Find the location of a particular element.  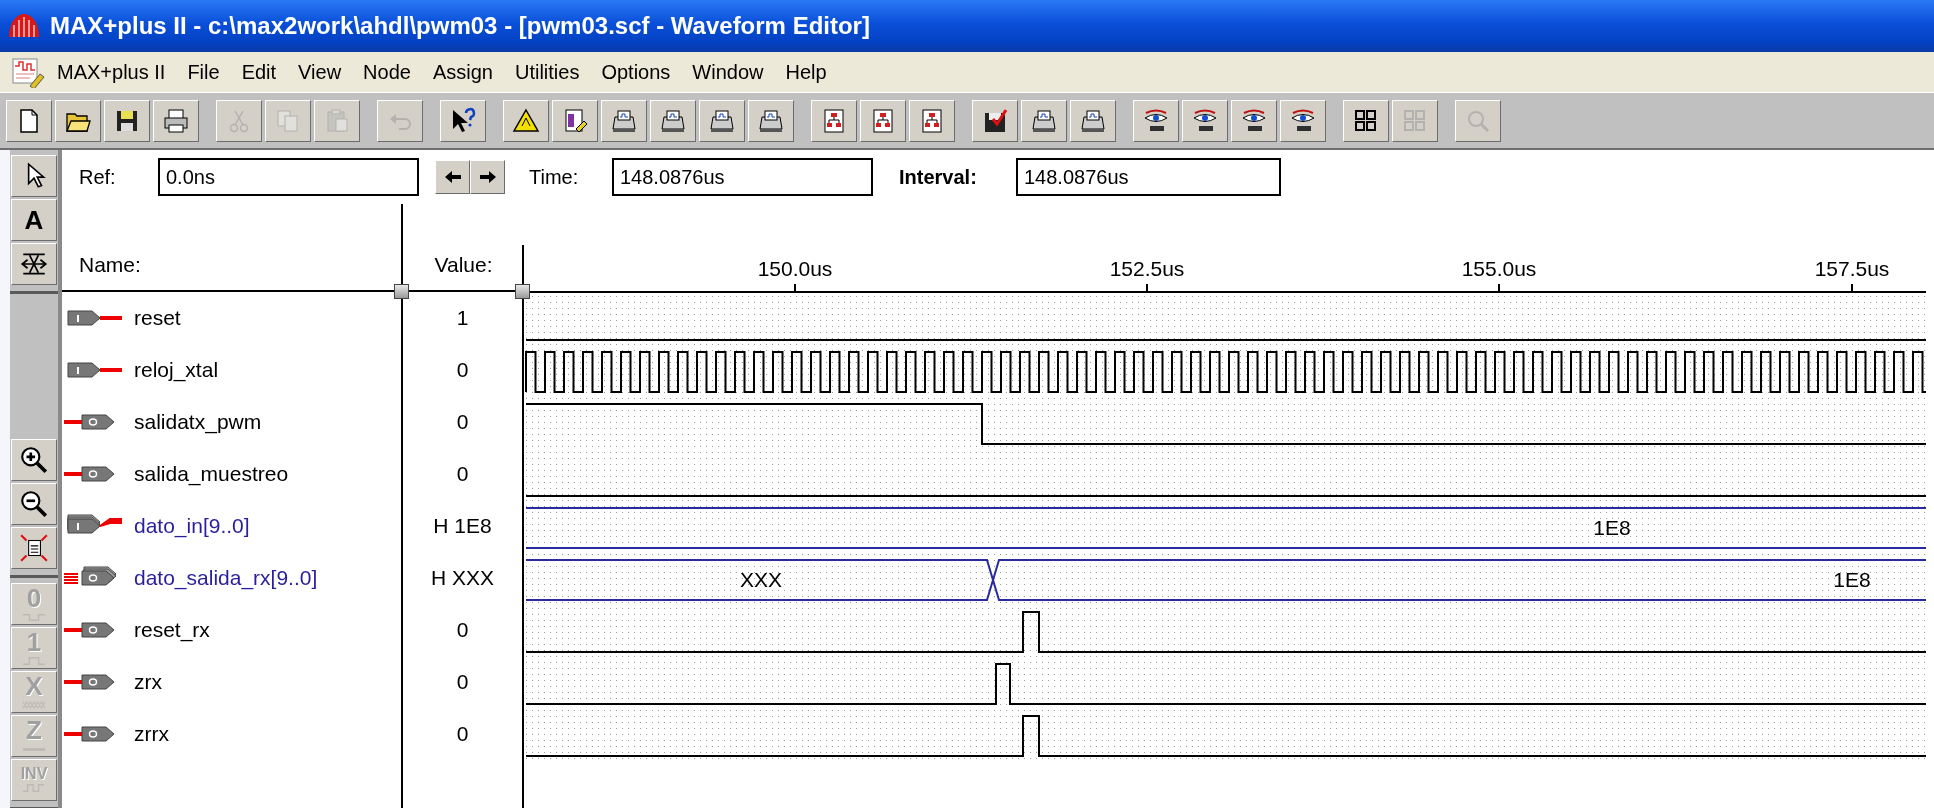

zoom-out-icon is located at coordinates (34, 504).